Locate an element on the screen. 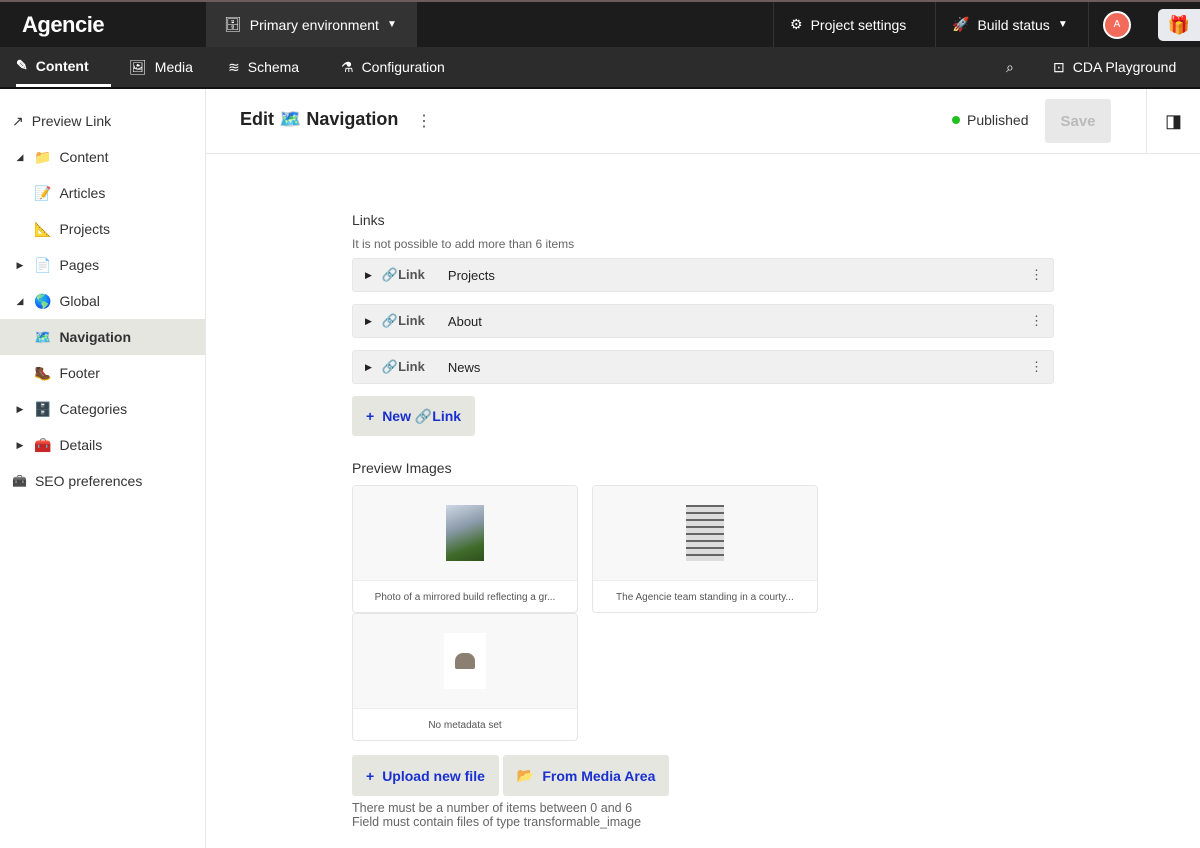 The height and width of the screenshot is (848, 1200). sidebar-panel-toggle-icon: ◨ is located at coordinates (1173, 121).